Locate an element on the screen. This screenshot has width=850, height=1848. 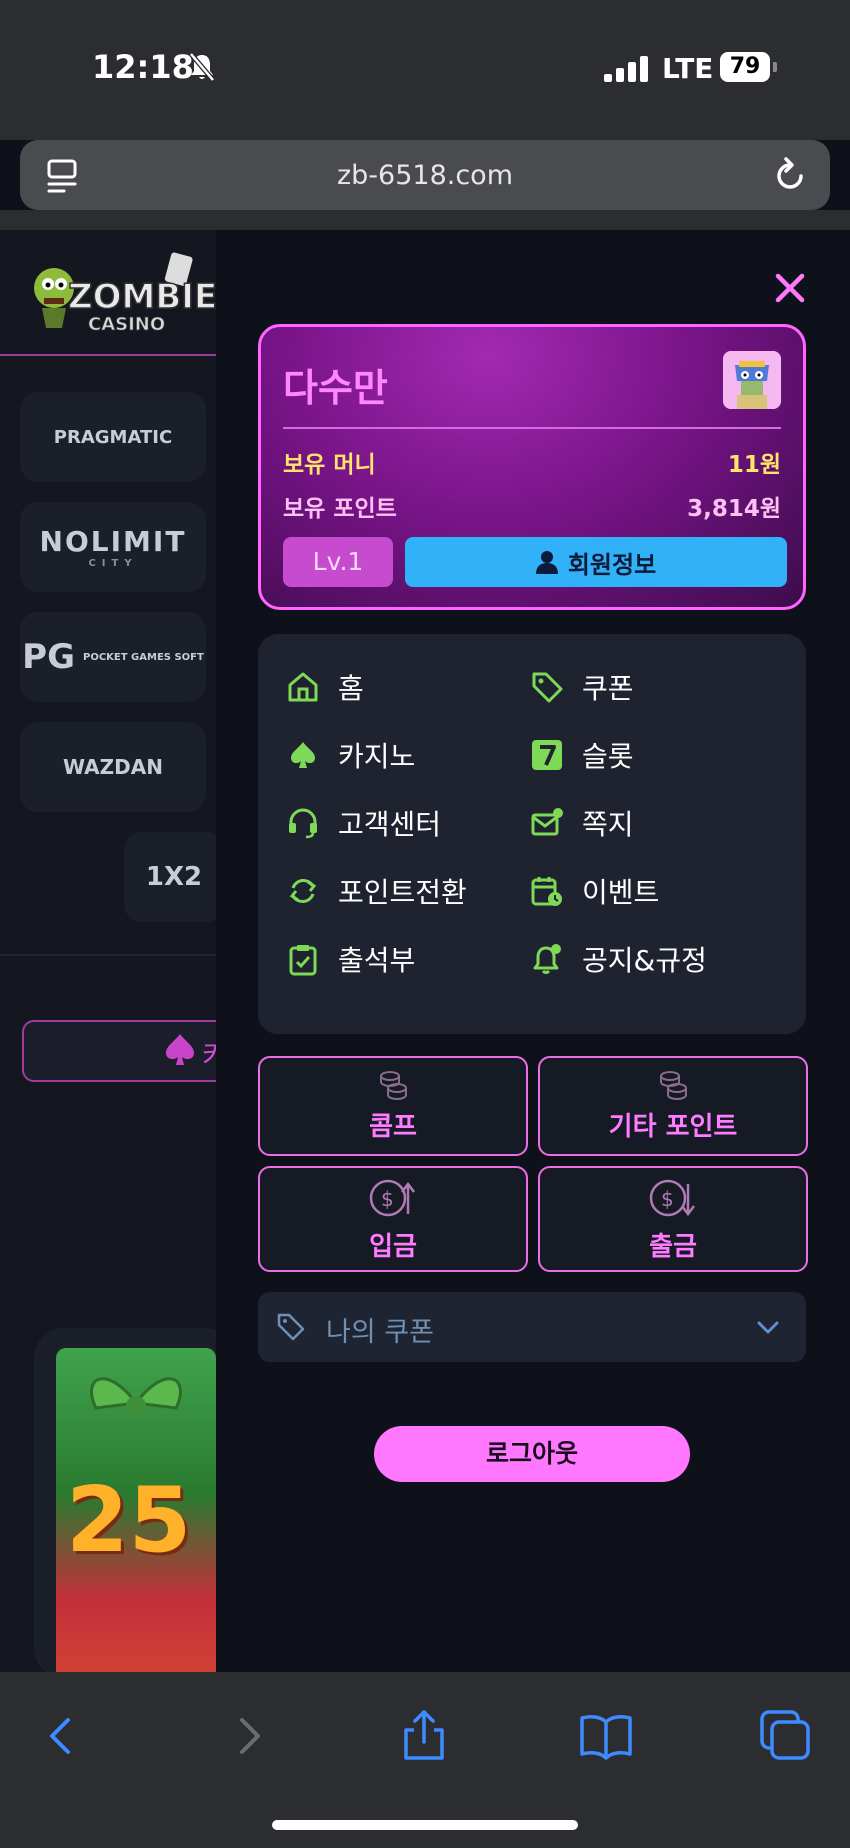
casino-tab-label: 카 is located at coordinates (209, 1055).